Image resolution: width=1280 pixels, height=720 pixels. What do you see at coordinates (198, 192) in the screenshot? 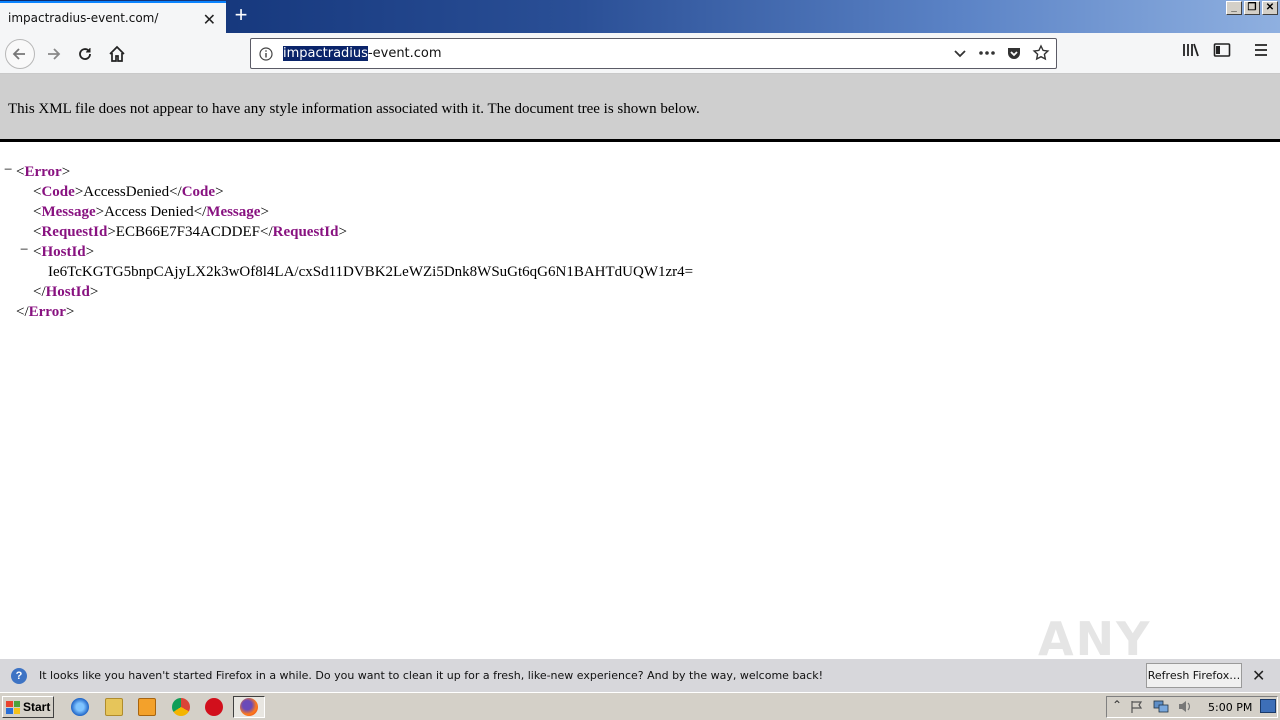
I see `code-tag-close: Code` at bounding box center [198, 192].